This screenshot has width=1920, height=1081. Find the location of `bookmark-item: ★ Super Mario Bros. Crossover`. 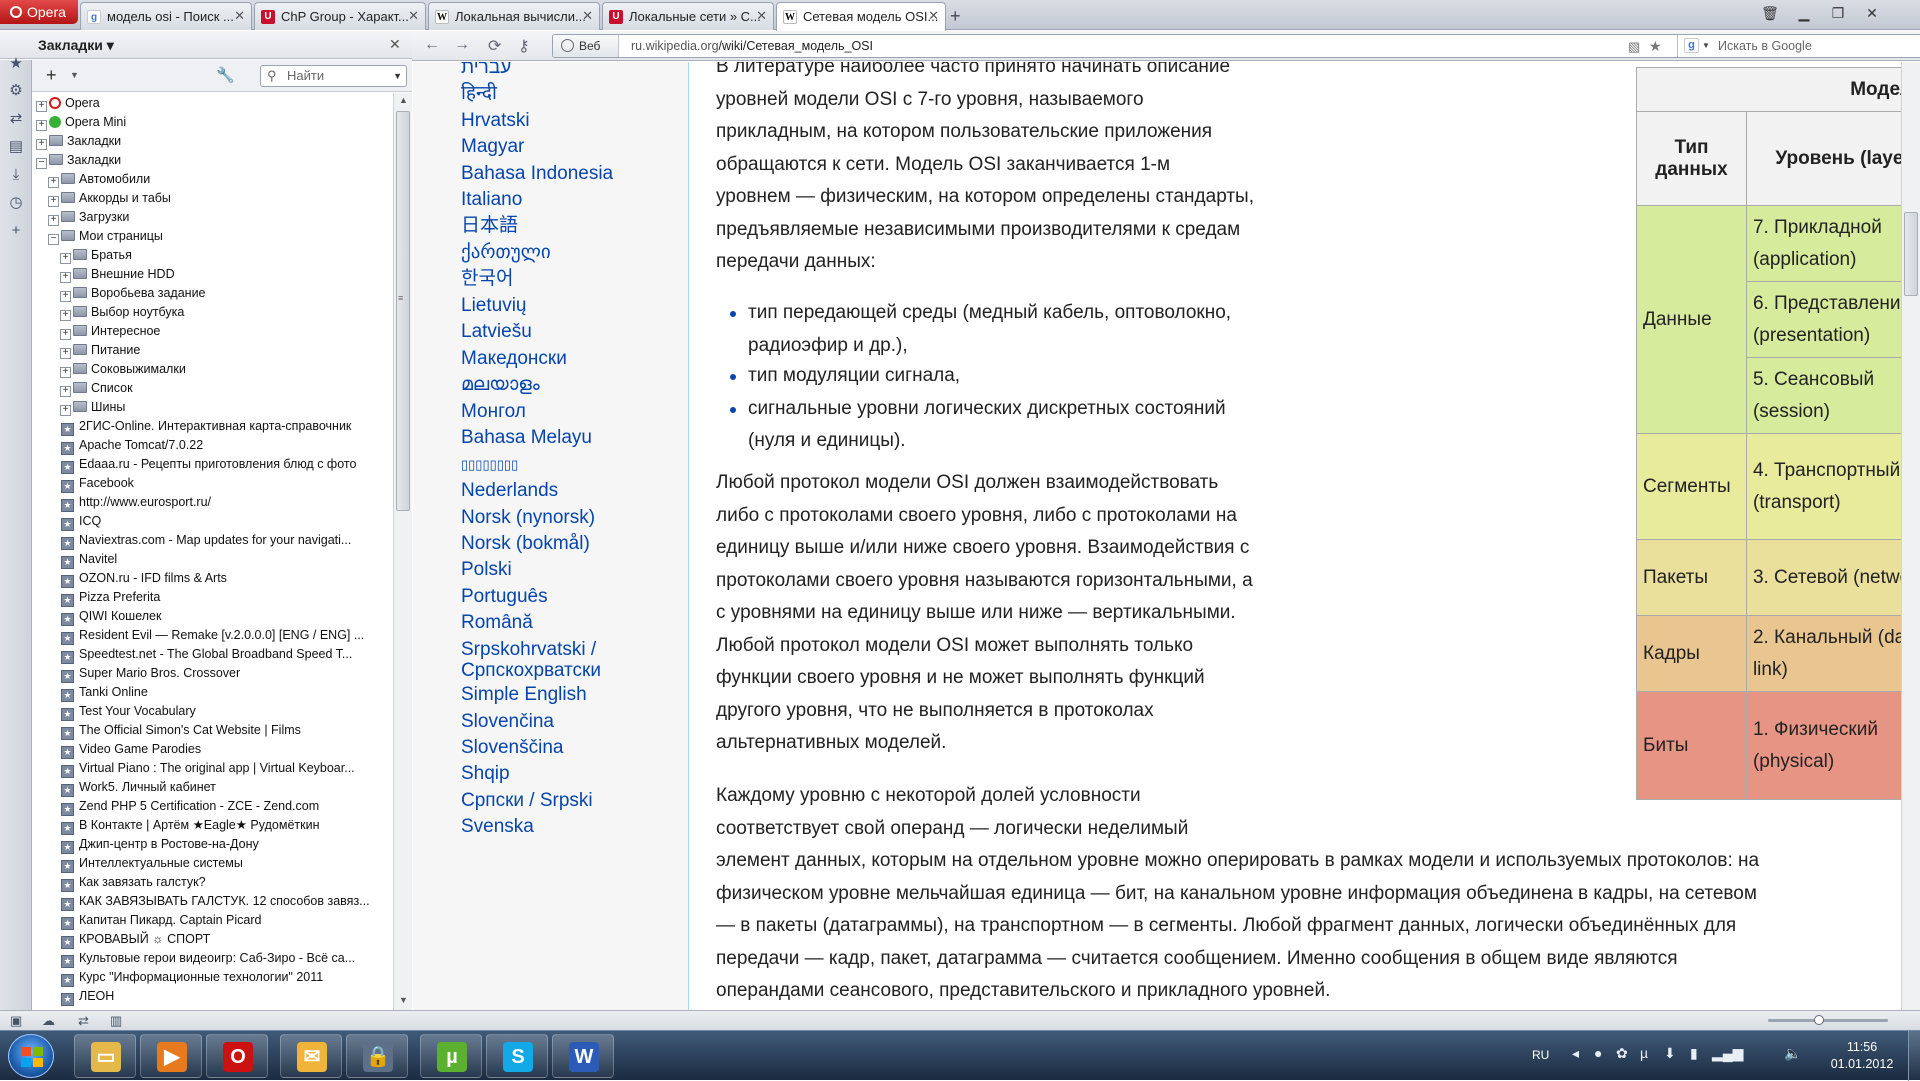

bookmark-item: ★ Super Mario Bros. Crossover is located at coordinates (150, 673).